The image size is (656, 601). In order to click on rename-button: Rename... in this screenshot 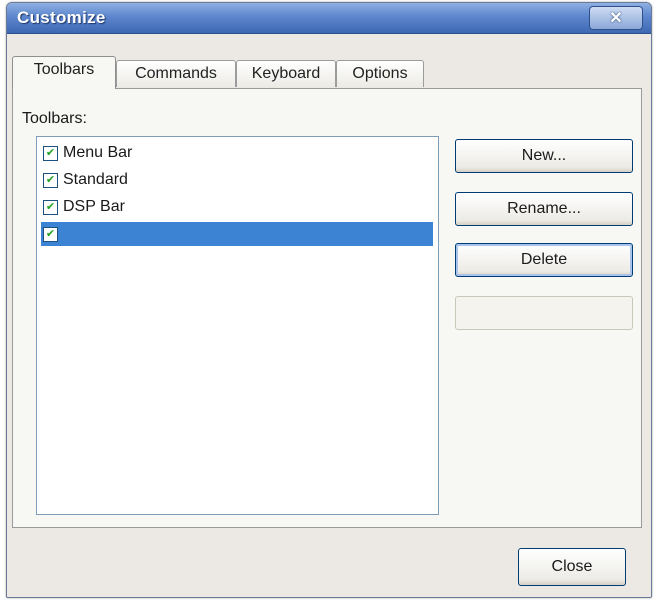, I will do `click(544, 209)`.